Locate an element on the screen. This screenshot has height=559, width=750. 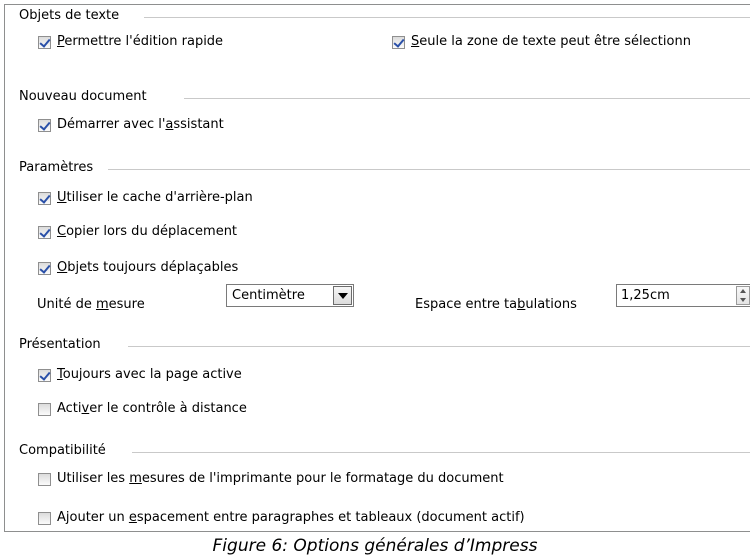
spin-up-icon is located at coordinates (743, 291).